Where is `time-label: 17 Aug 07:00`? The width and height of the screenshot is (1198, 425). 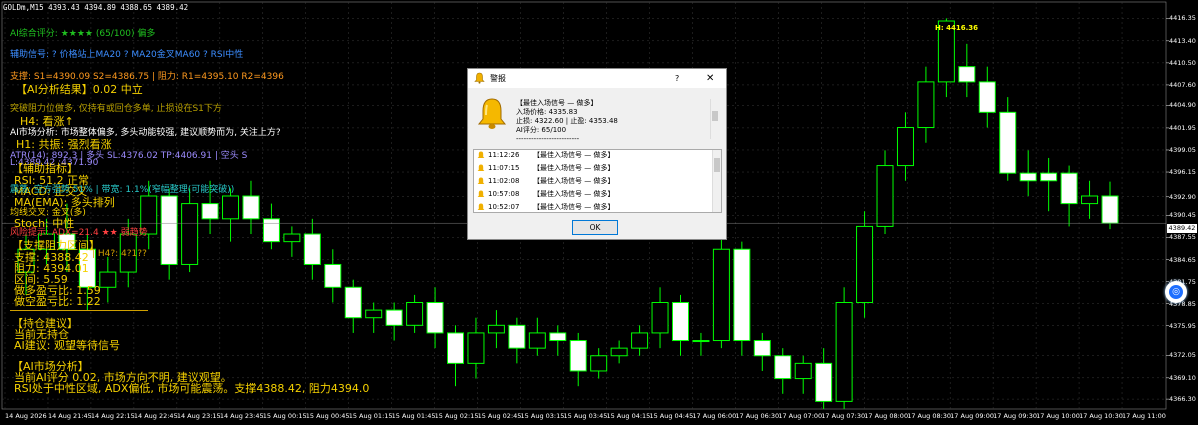 time-label: 17 Aug 07:00 is located at coordinates (800, 416).